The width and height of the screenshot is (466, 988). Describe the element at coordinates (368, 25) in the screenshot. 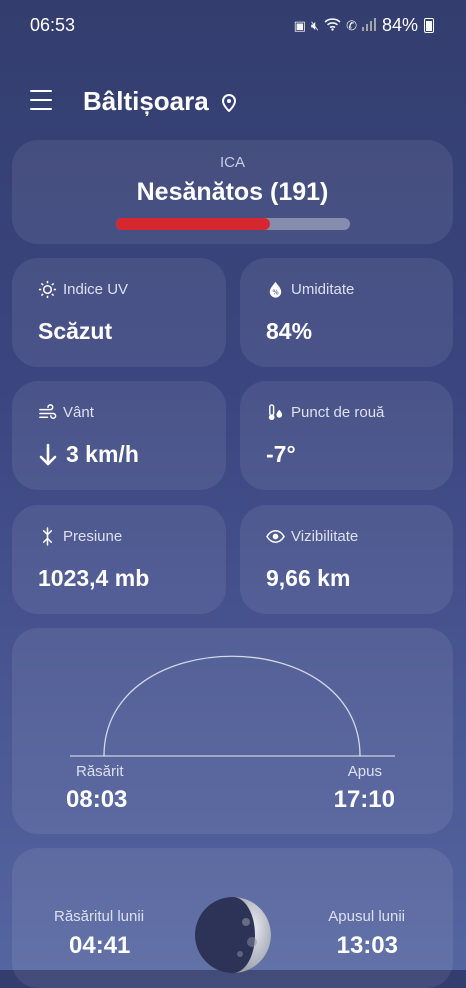

I see `signal-icon` at that location.